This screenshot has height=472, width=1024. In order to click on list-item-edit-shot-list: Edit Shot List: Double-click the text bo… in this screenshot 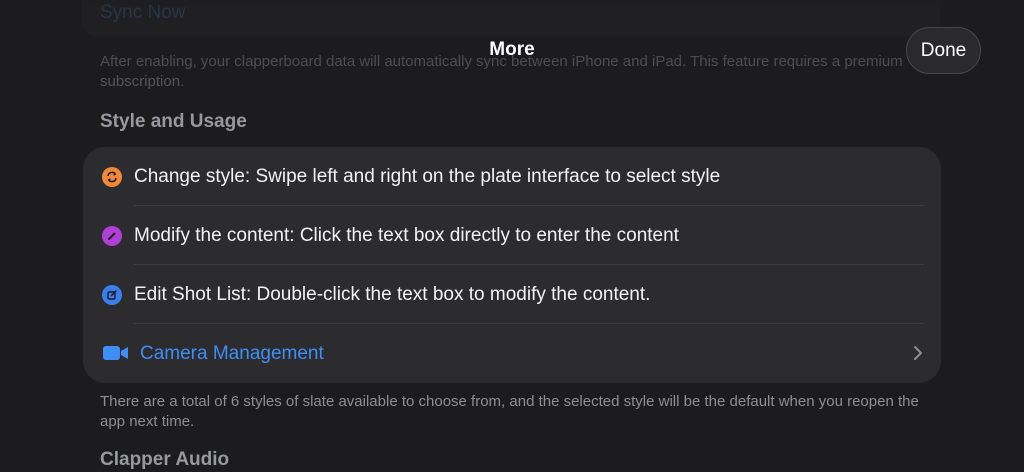, I will do `click(512, 294)`.